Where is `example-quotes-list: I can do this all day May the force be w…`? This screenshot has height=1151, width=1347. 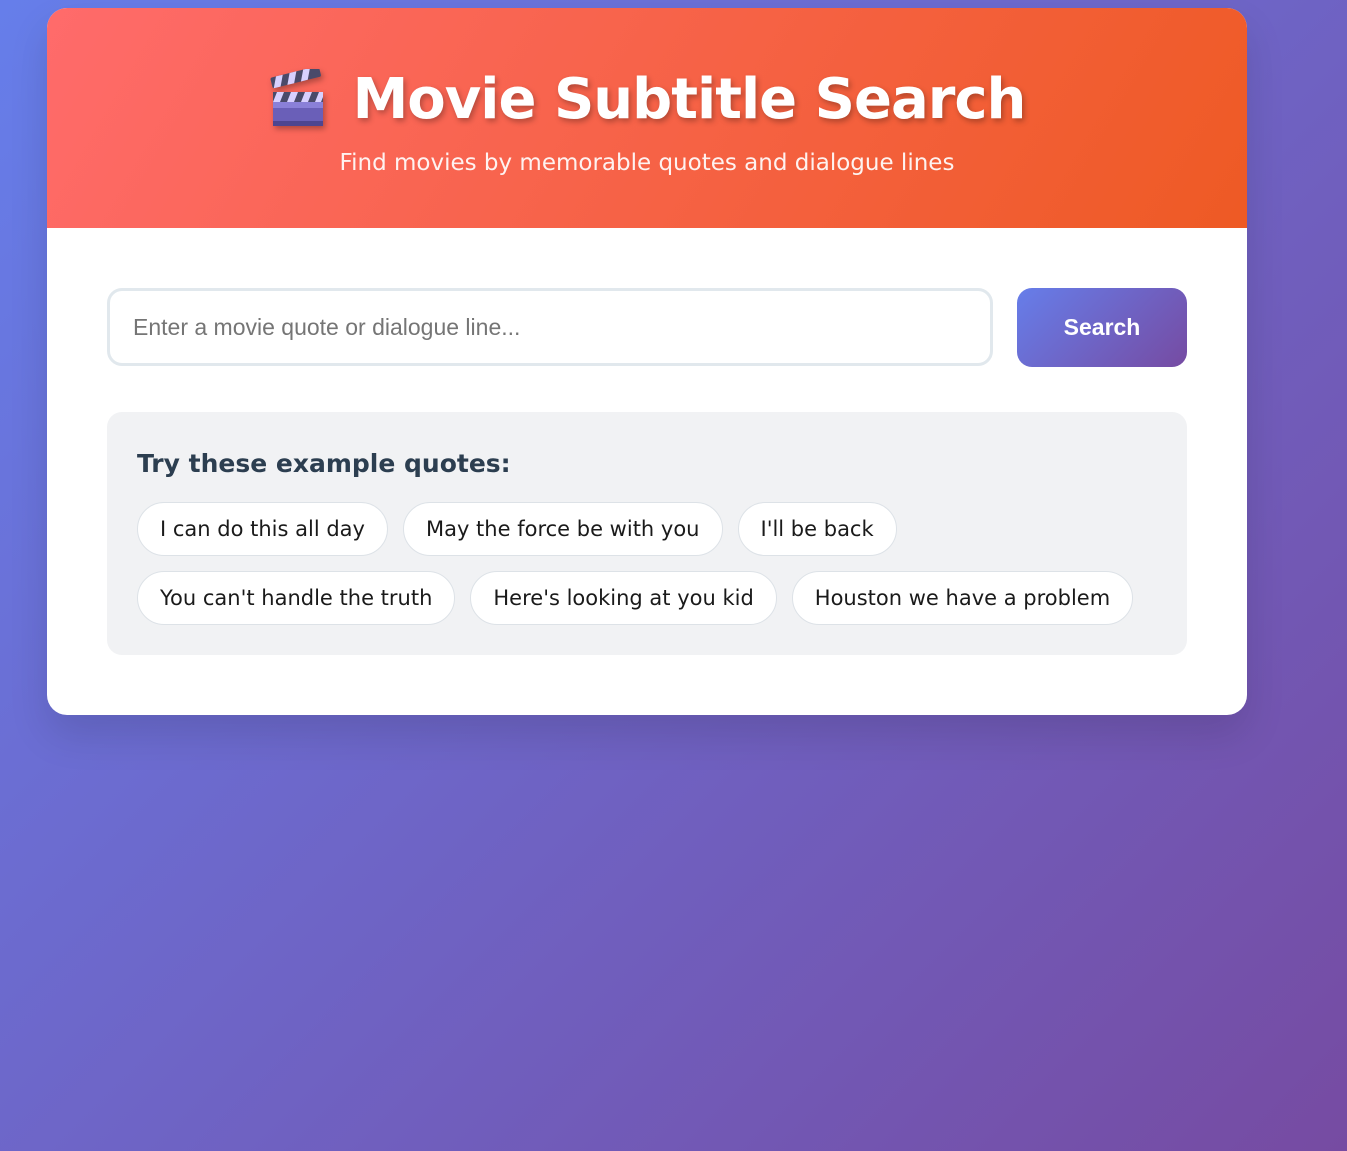 example-quotes-list: I can do this all day May the force be w… is located at coordinates (652, 563).